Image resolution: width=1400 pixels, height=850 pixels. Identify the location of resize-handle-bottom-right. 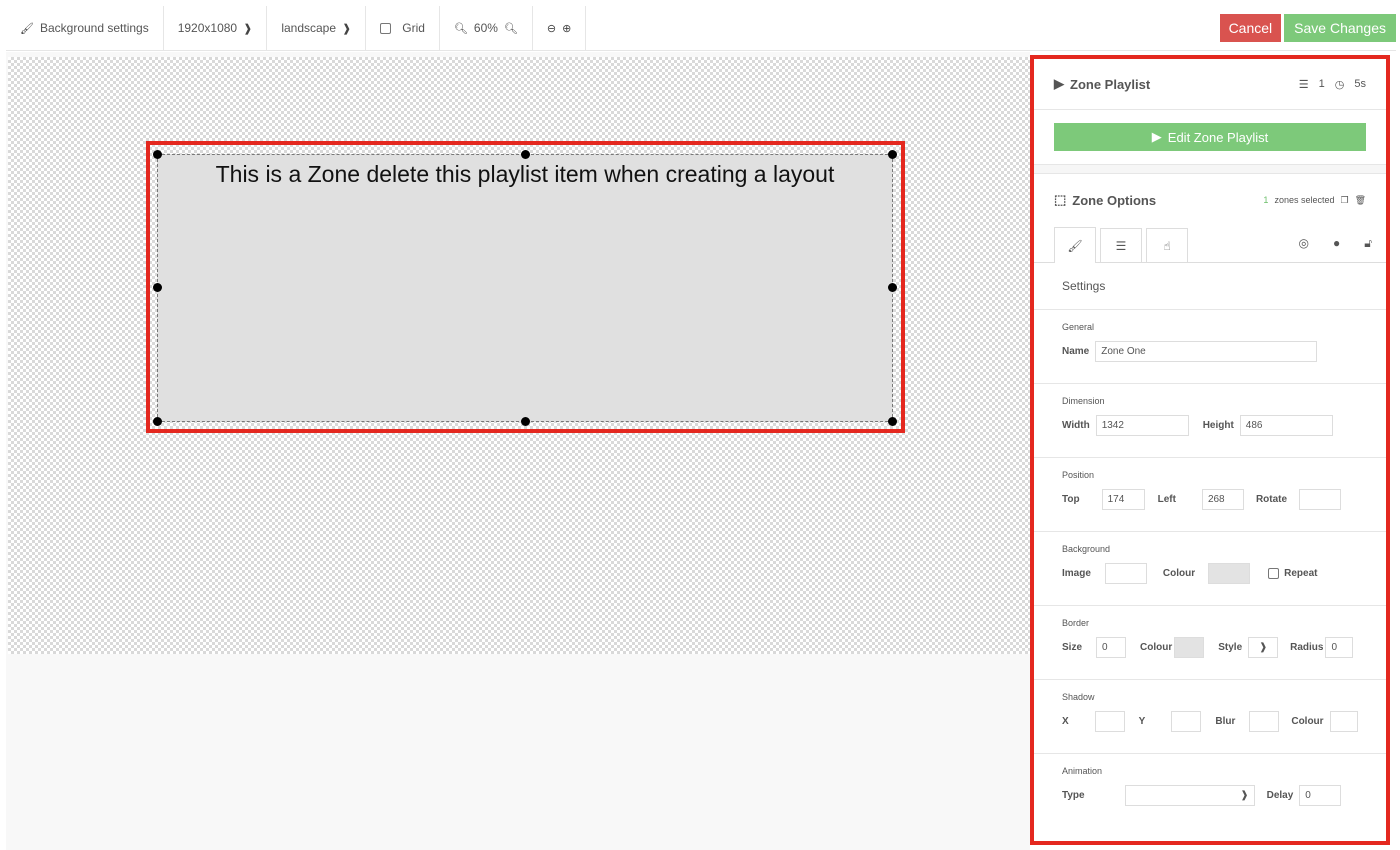
(892, 421).